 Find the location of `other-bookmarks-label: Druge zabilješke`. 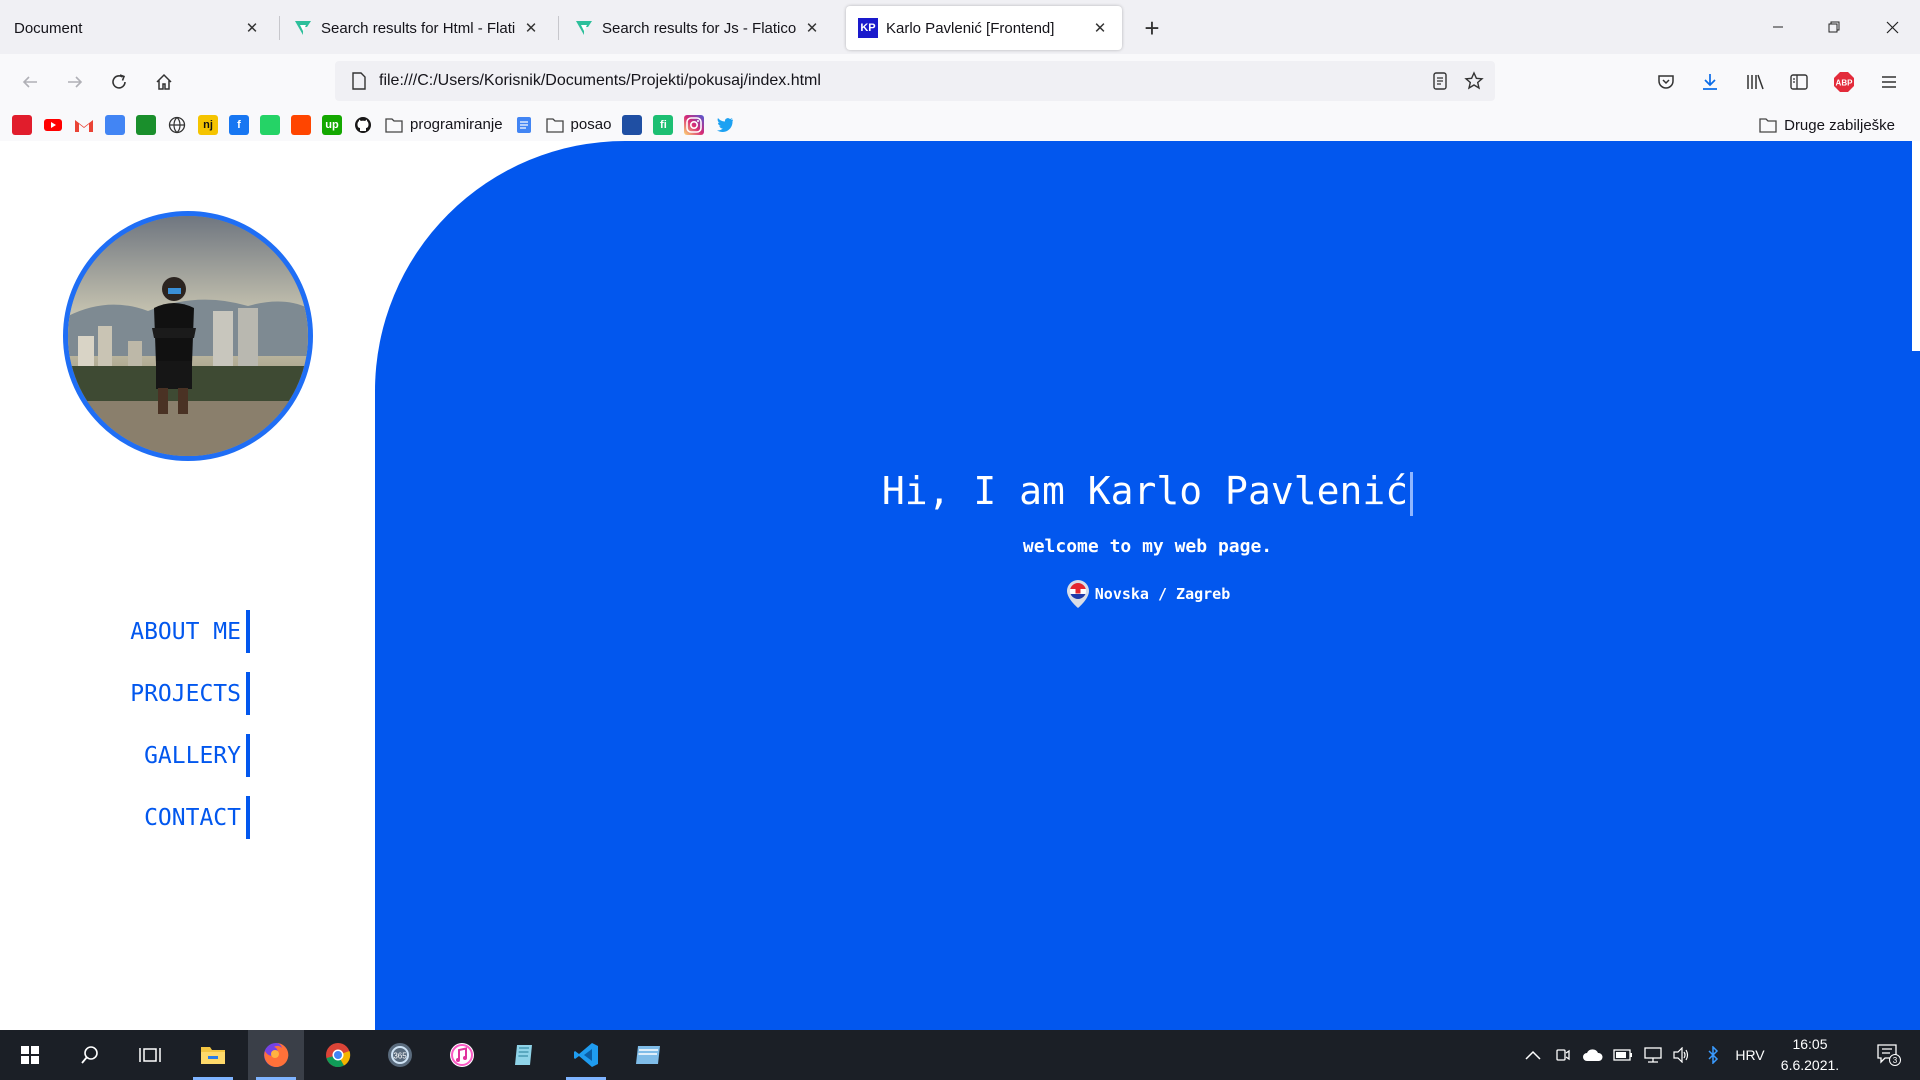

other-bookmarks-label: Druge zabilješke is located at coordinates (1839, 125).